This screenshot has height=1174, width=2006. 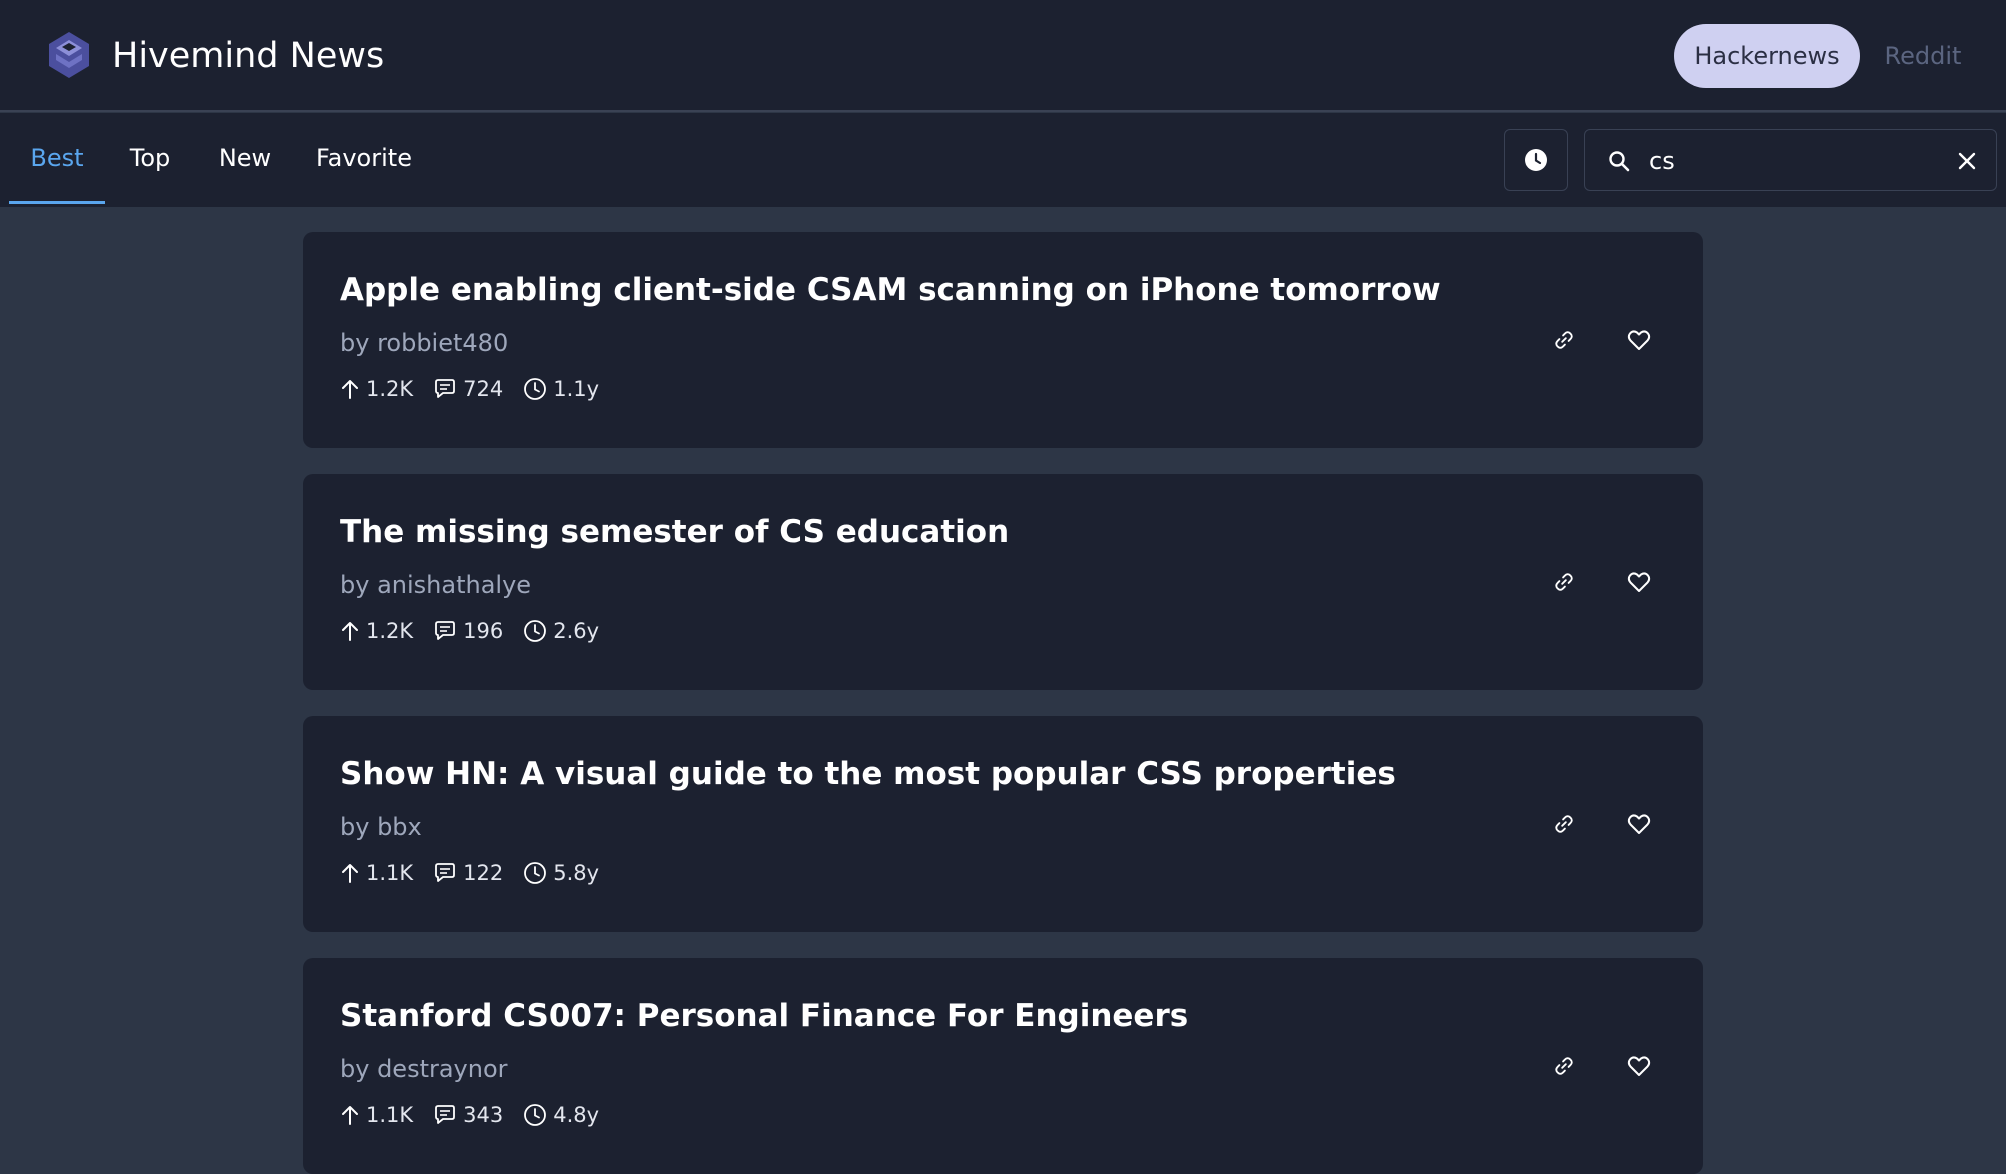 What do you see at coordinates (576, 873) in the screenshot?
I see `story-age: 5.8y` at bounding box center [576, 873].